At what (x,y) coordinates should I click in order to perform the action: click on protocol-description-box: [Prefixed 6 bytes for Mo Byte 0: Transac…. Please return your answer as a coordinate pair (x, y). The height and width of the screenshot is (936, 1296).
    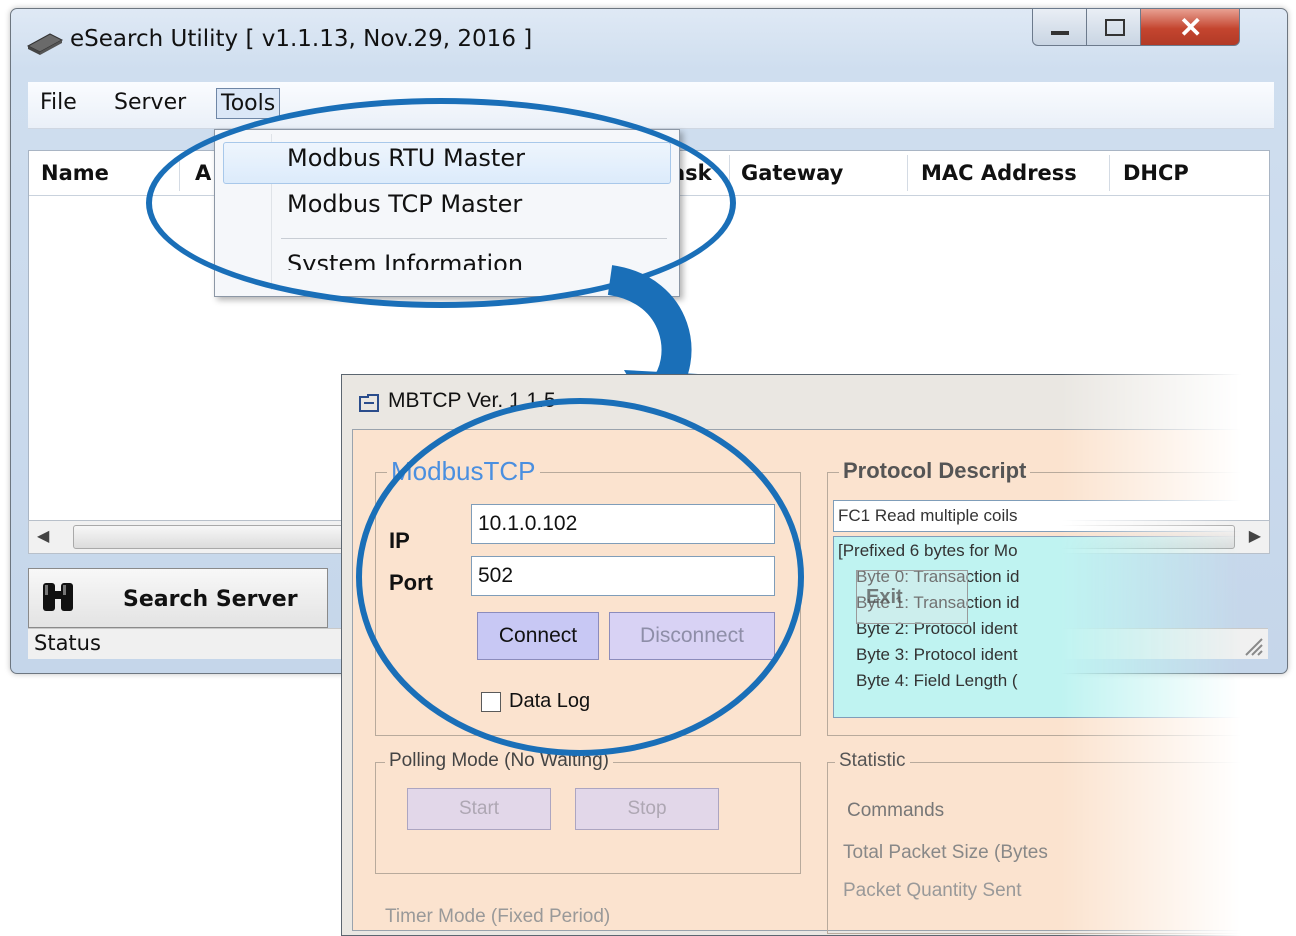
    Looking at the image, I should click on (1064, 627).